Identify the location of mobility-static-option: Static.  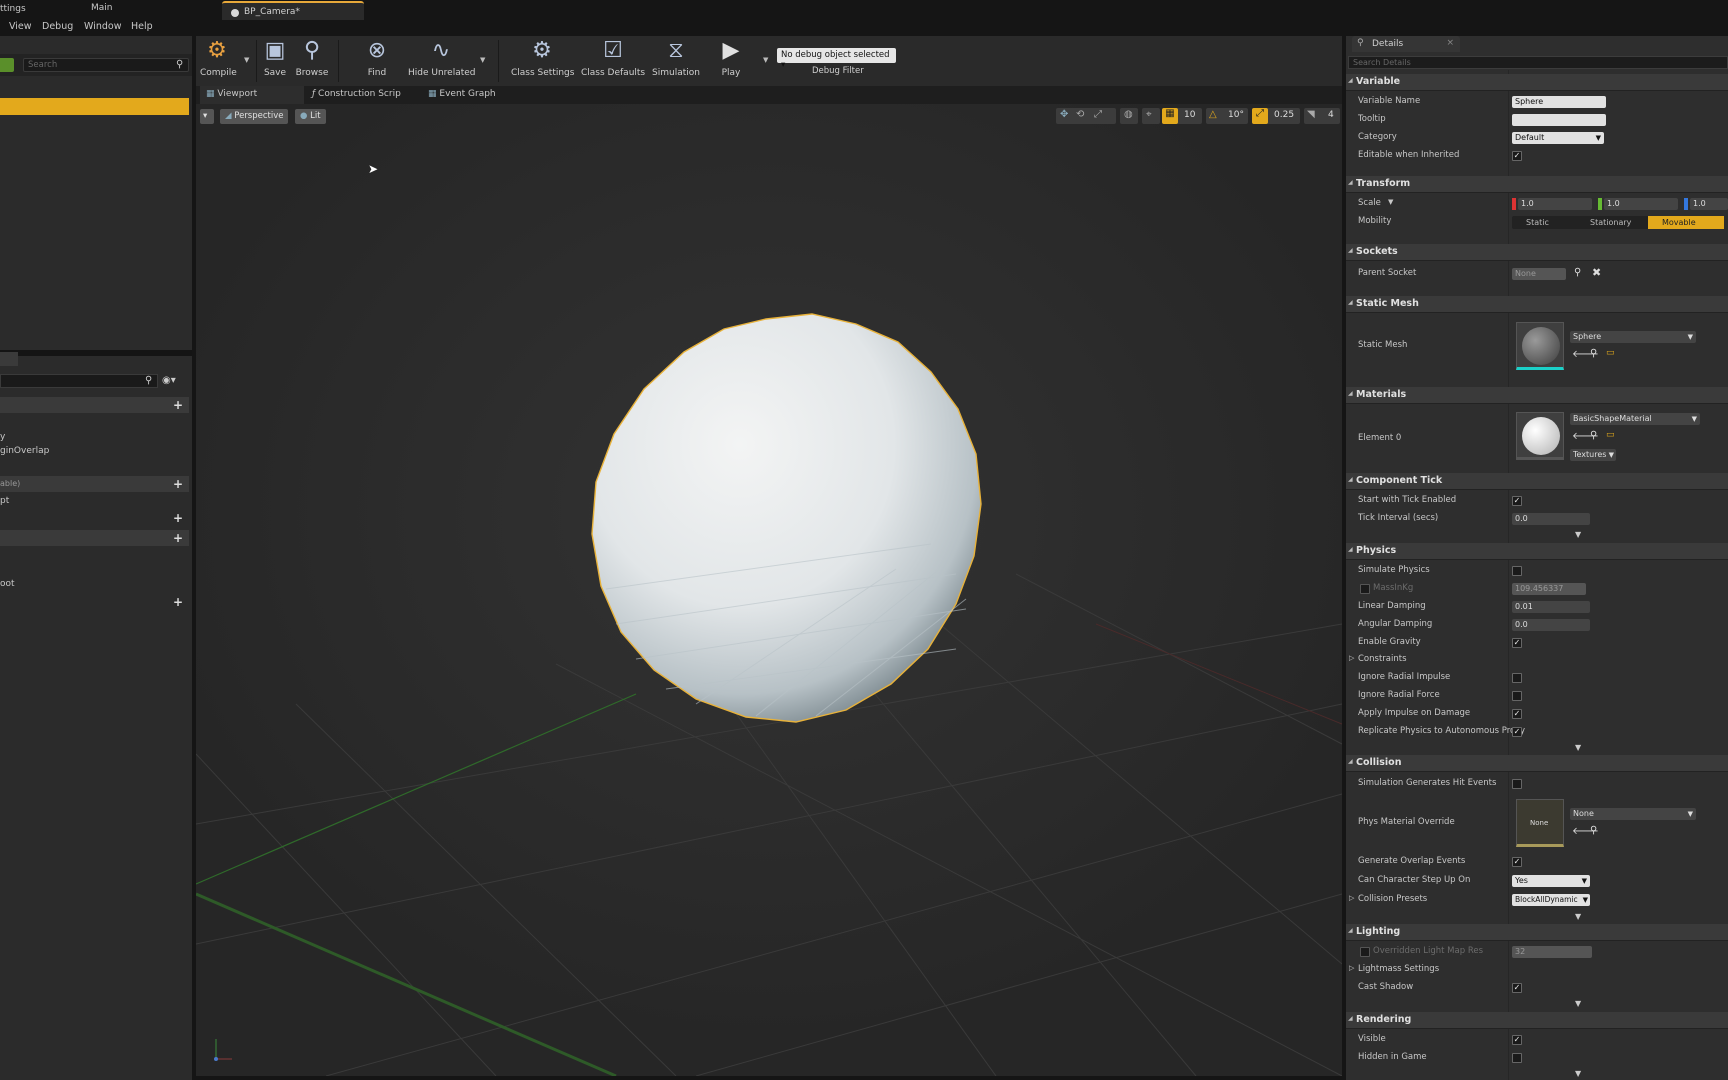
(1543, 222).